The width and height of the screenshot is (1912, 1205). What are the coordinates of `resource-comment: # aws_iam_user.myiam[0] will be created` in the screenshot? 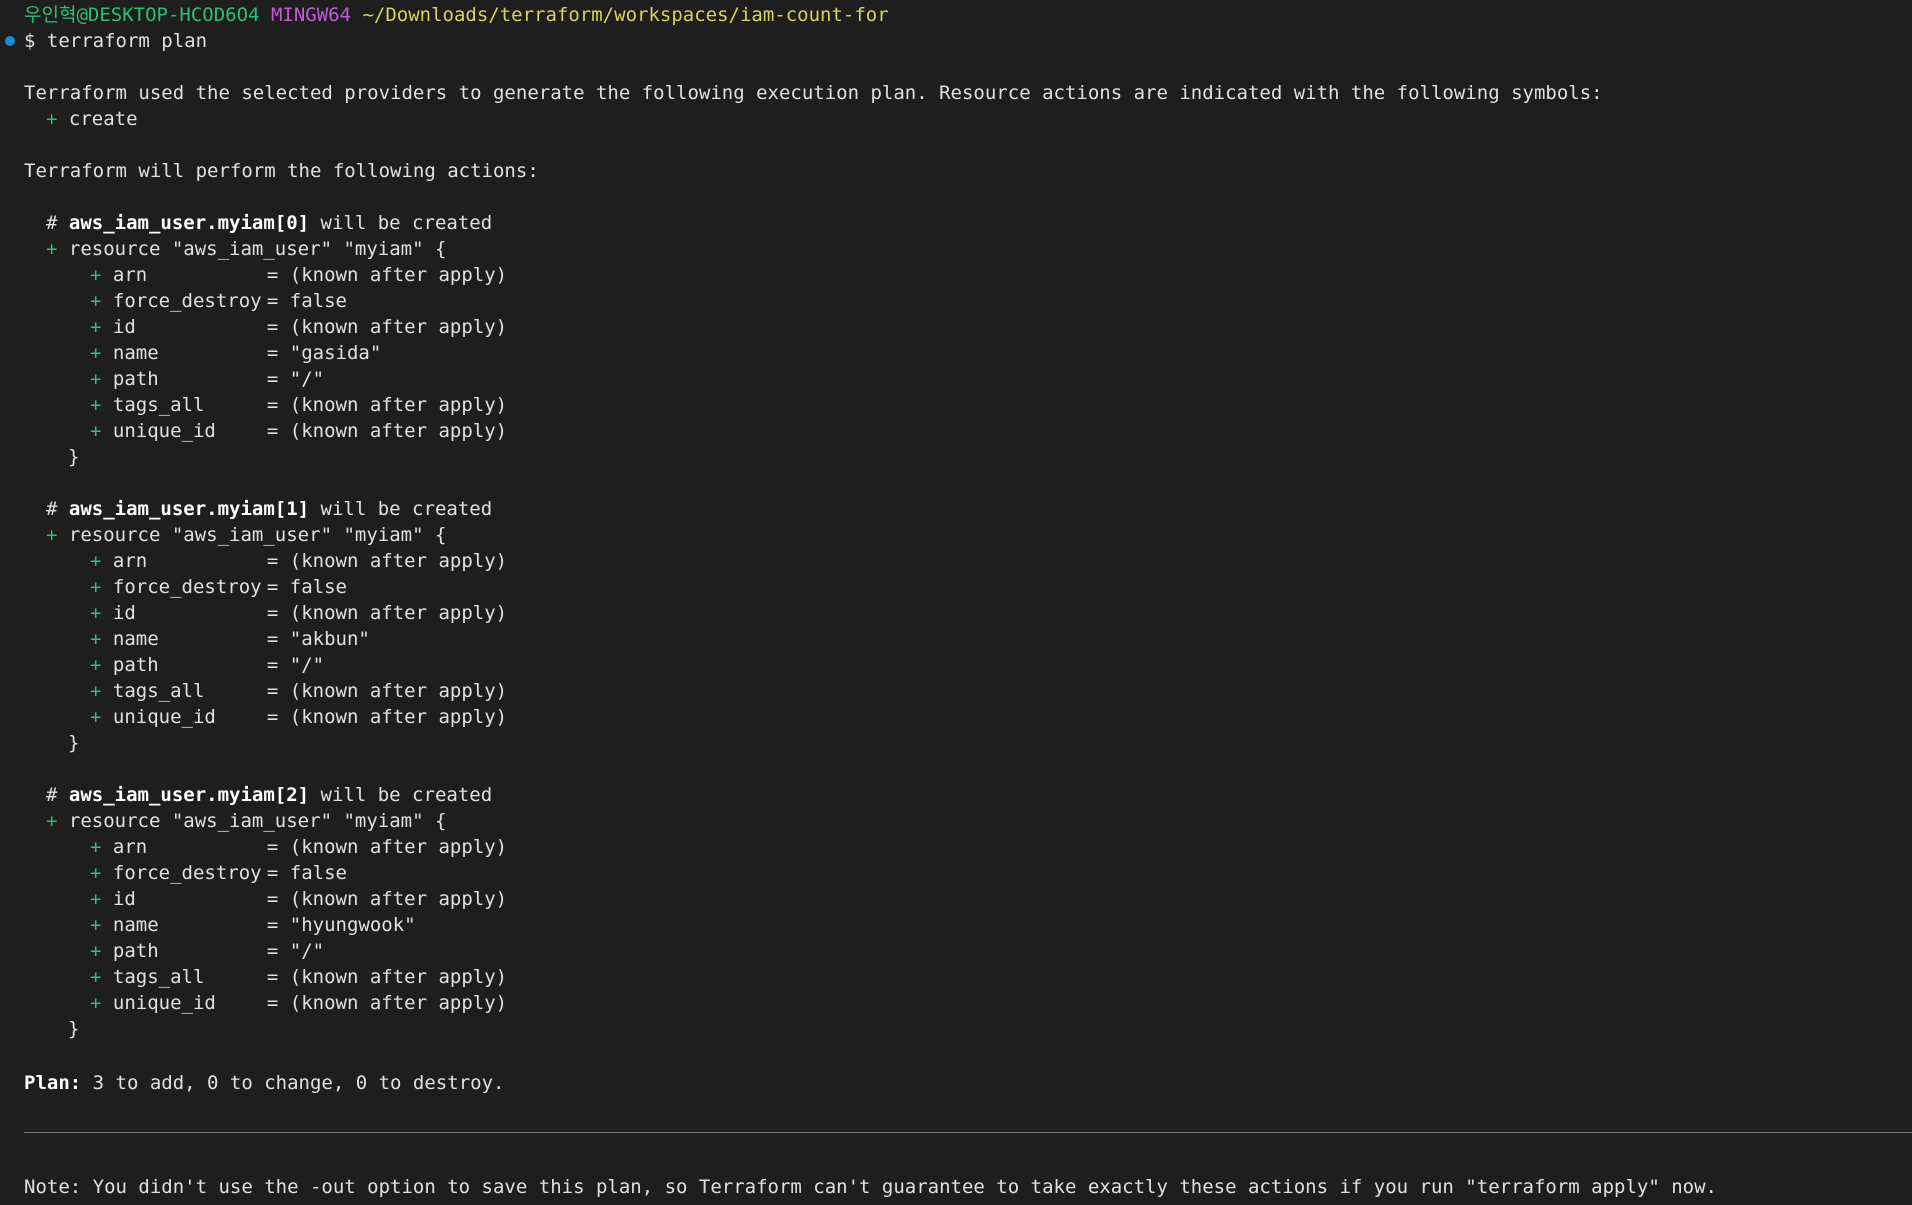 It's located at (269, 223).